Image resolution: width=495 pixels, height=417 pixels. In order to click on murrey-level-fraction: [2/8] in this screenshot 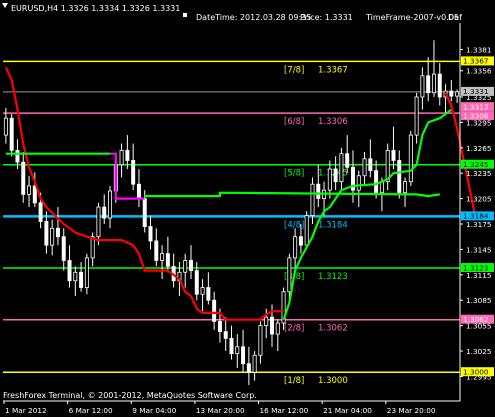, I will do `click(294, 329)`.